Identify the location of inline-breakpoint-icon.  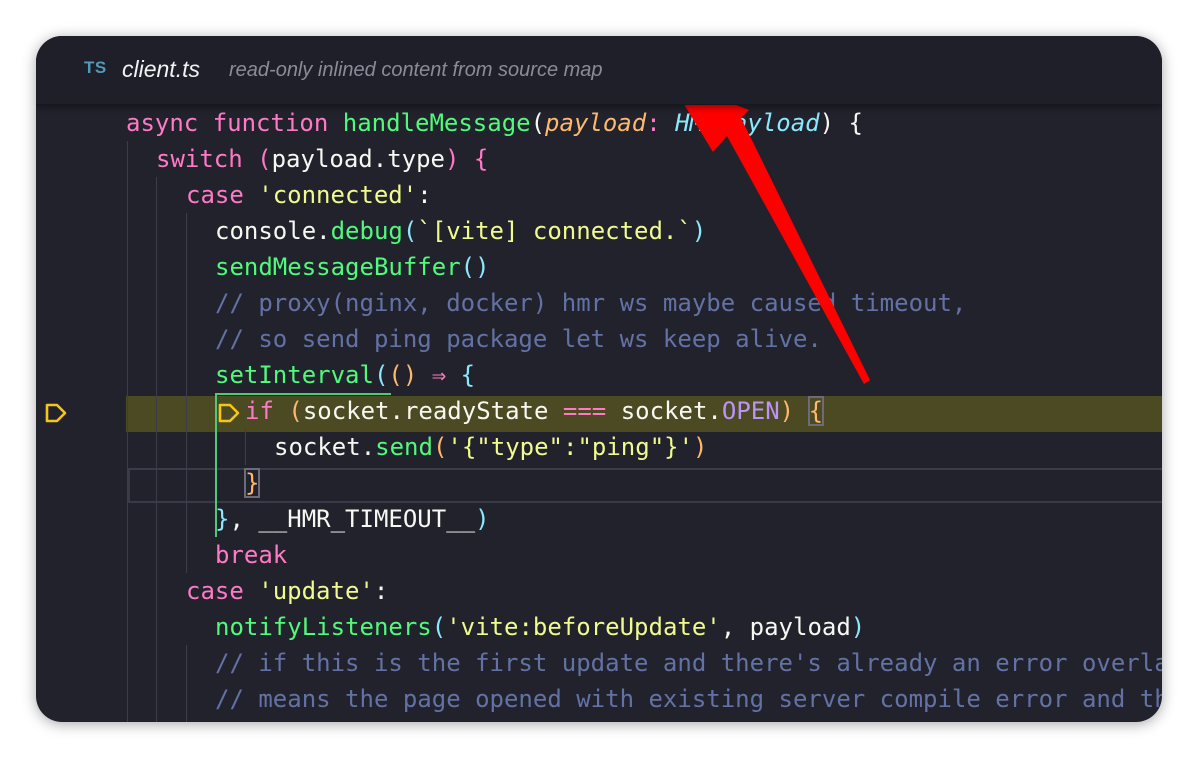
(229, 413).